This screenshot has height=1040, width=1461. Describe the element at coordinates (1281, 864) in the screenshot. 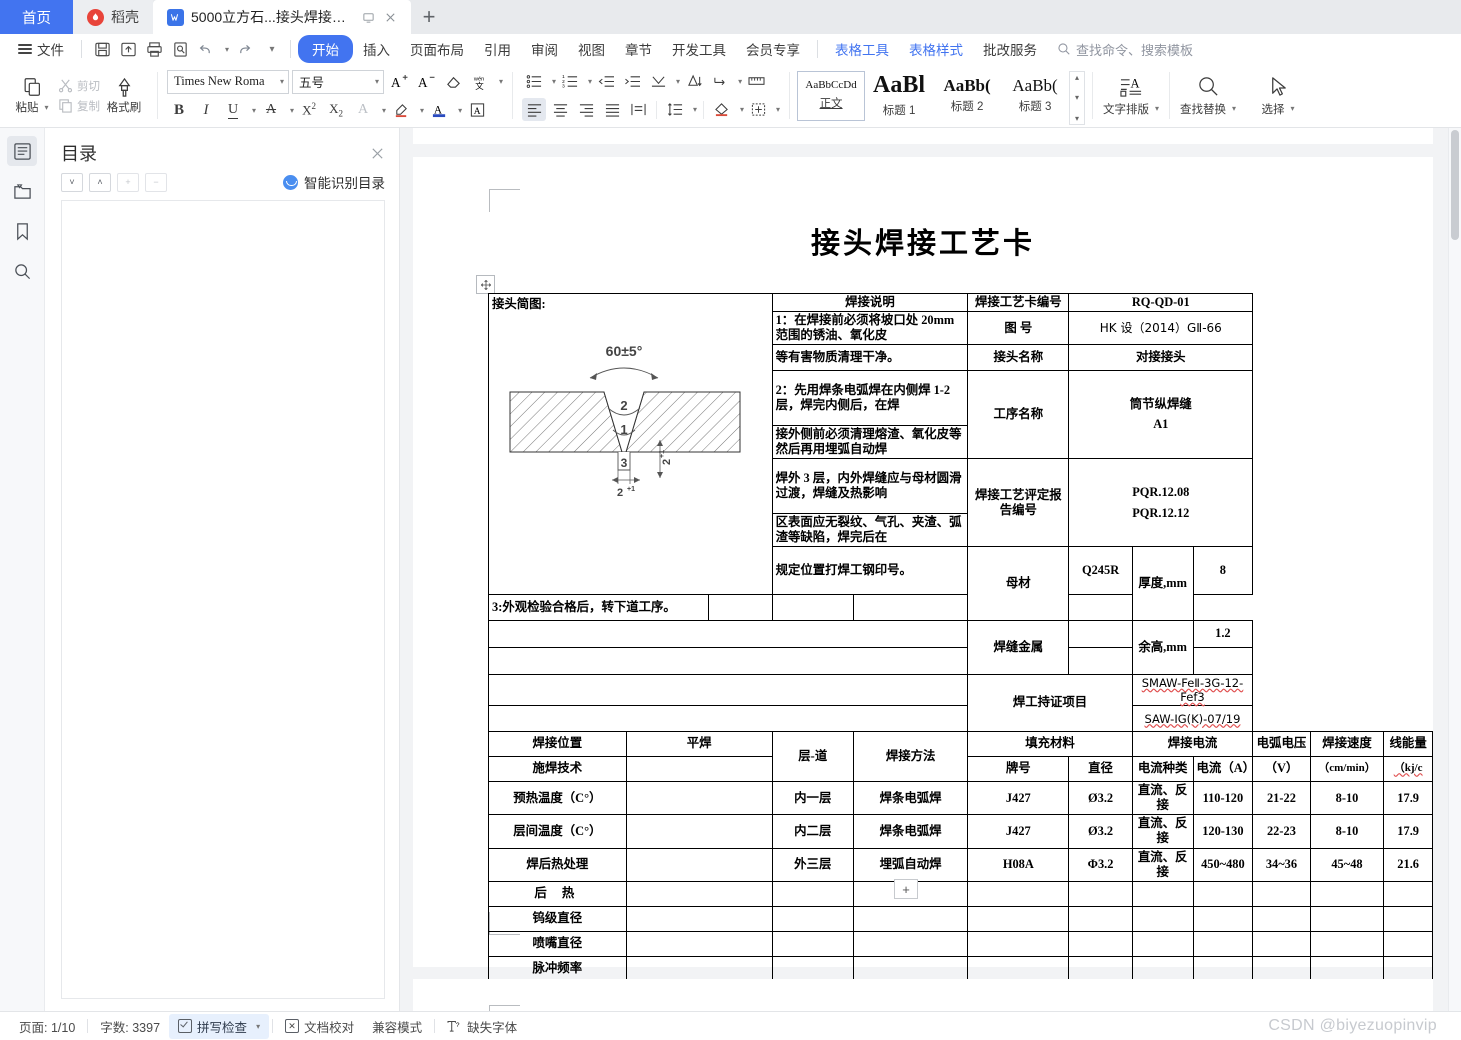

I see `row3-voltage: 34~36` at that location.